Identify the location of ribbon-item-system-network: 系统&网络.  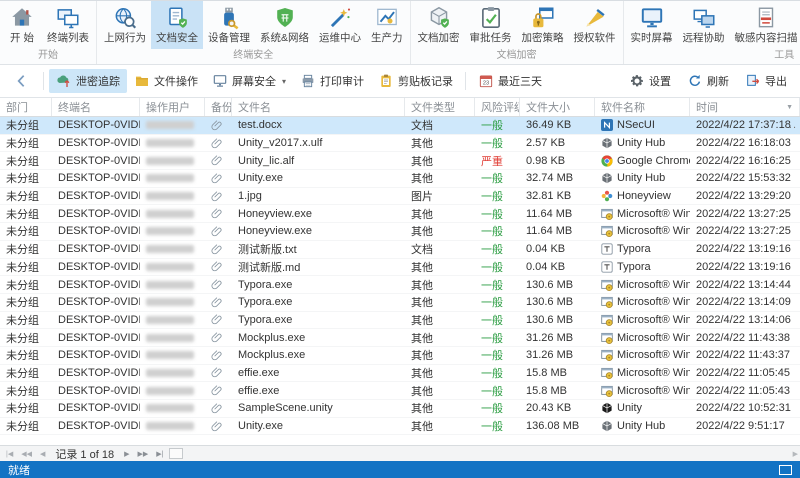
(284, 25).